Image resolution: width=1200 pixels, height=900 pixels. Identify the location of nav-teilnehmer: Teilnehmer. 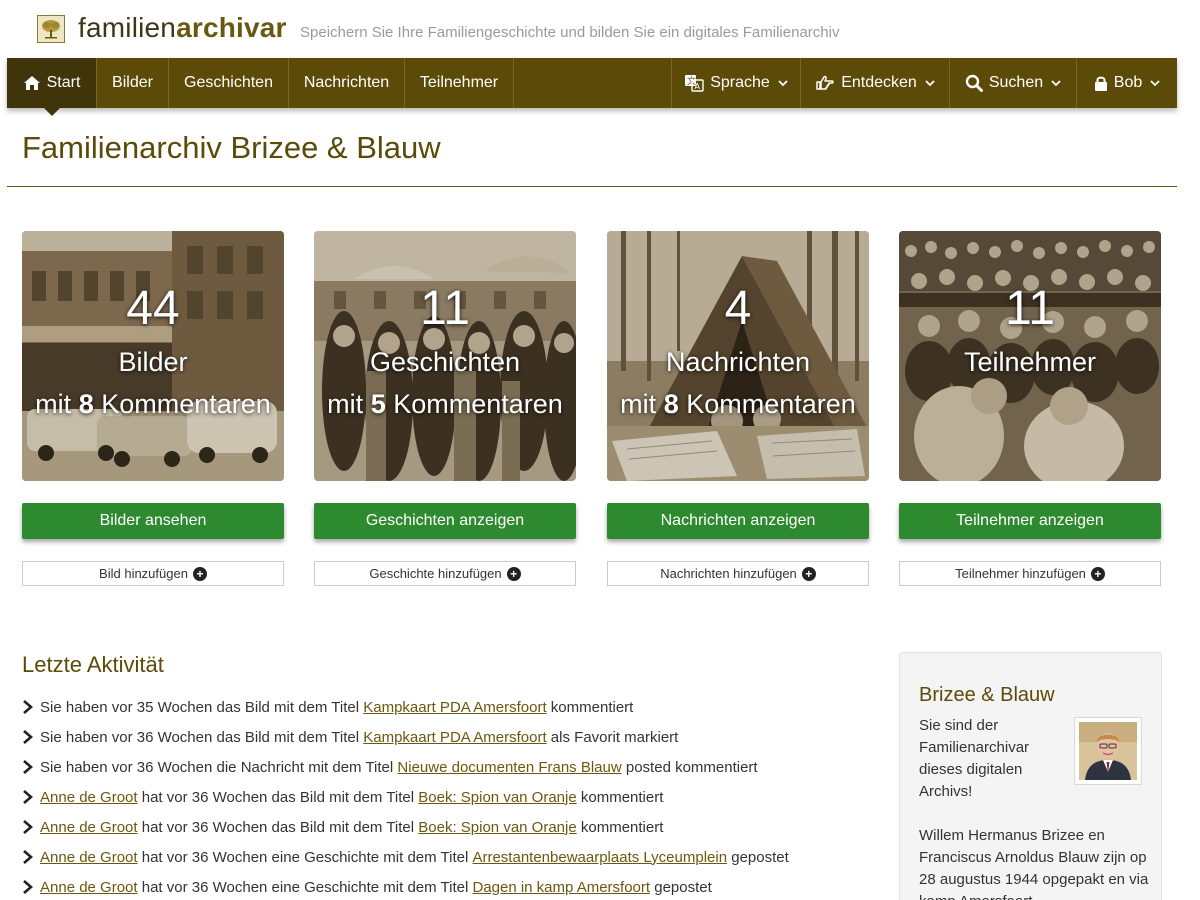
(459, 83).